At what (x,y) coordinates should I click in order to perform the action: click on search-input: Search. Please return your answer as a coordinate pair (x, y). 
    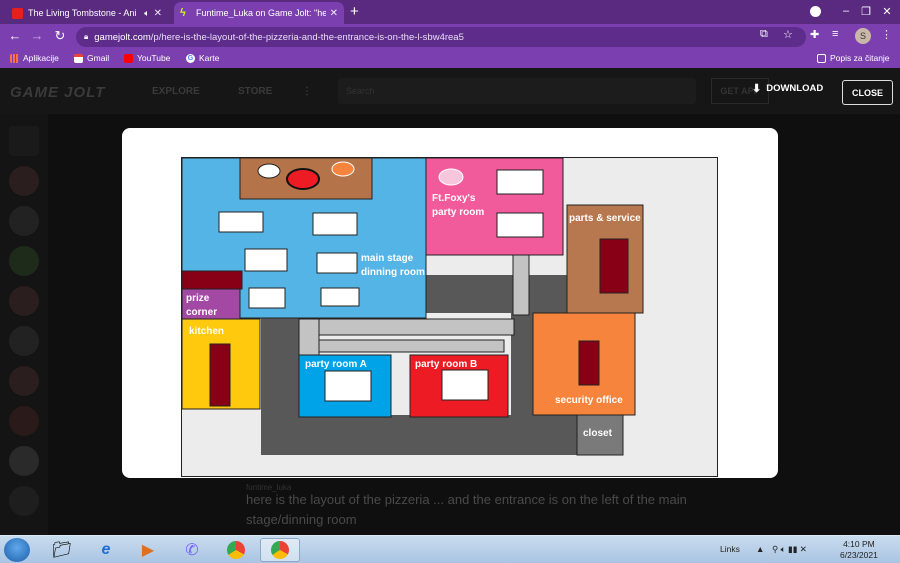
    Looking at the image, I should click on (517, 91).